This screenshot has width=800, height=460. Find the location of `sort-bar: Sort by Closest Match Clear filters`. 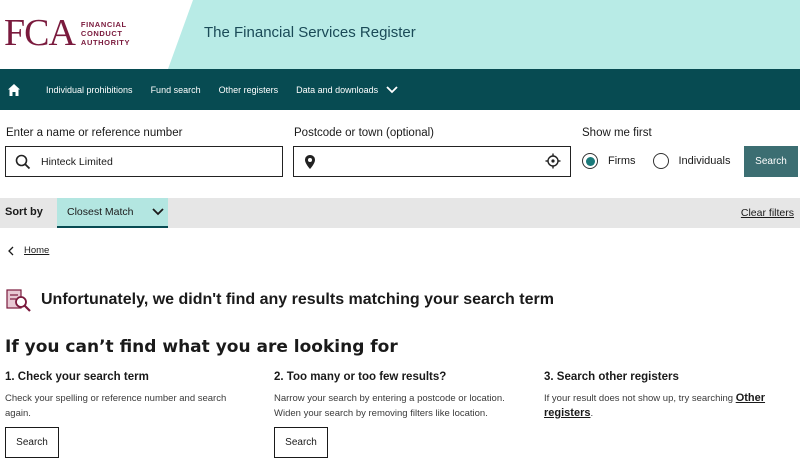

sort-bar: Sort by Closest Match Clear filters is located at coordinates (400, 213).